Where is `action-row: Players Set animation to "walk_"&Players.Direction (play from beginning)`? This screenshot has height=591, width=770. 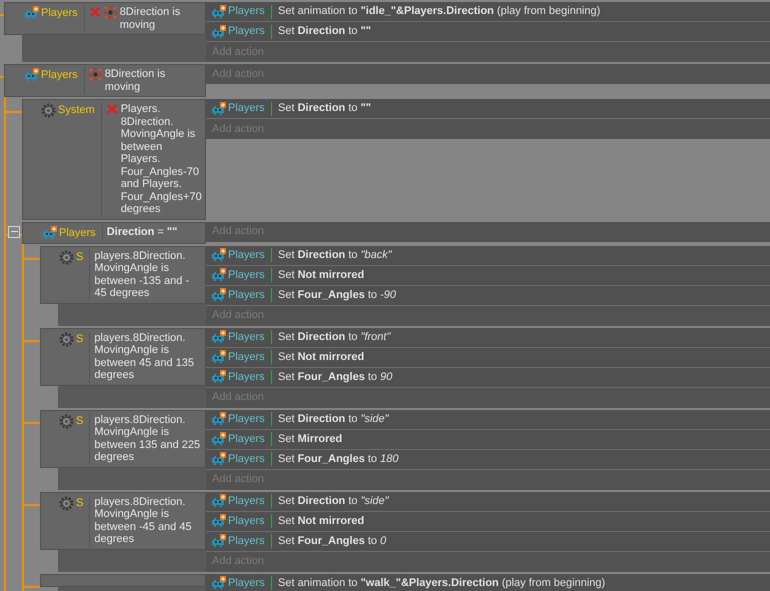
action-row: Players Set animation to "walk_"&Players.Direction (play from beginning) is located at coordinates (488, 582).